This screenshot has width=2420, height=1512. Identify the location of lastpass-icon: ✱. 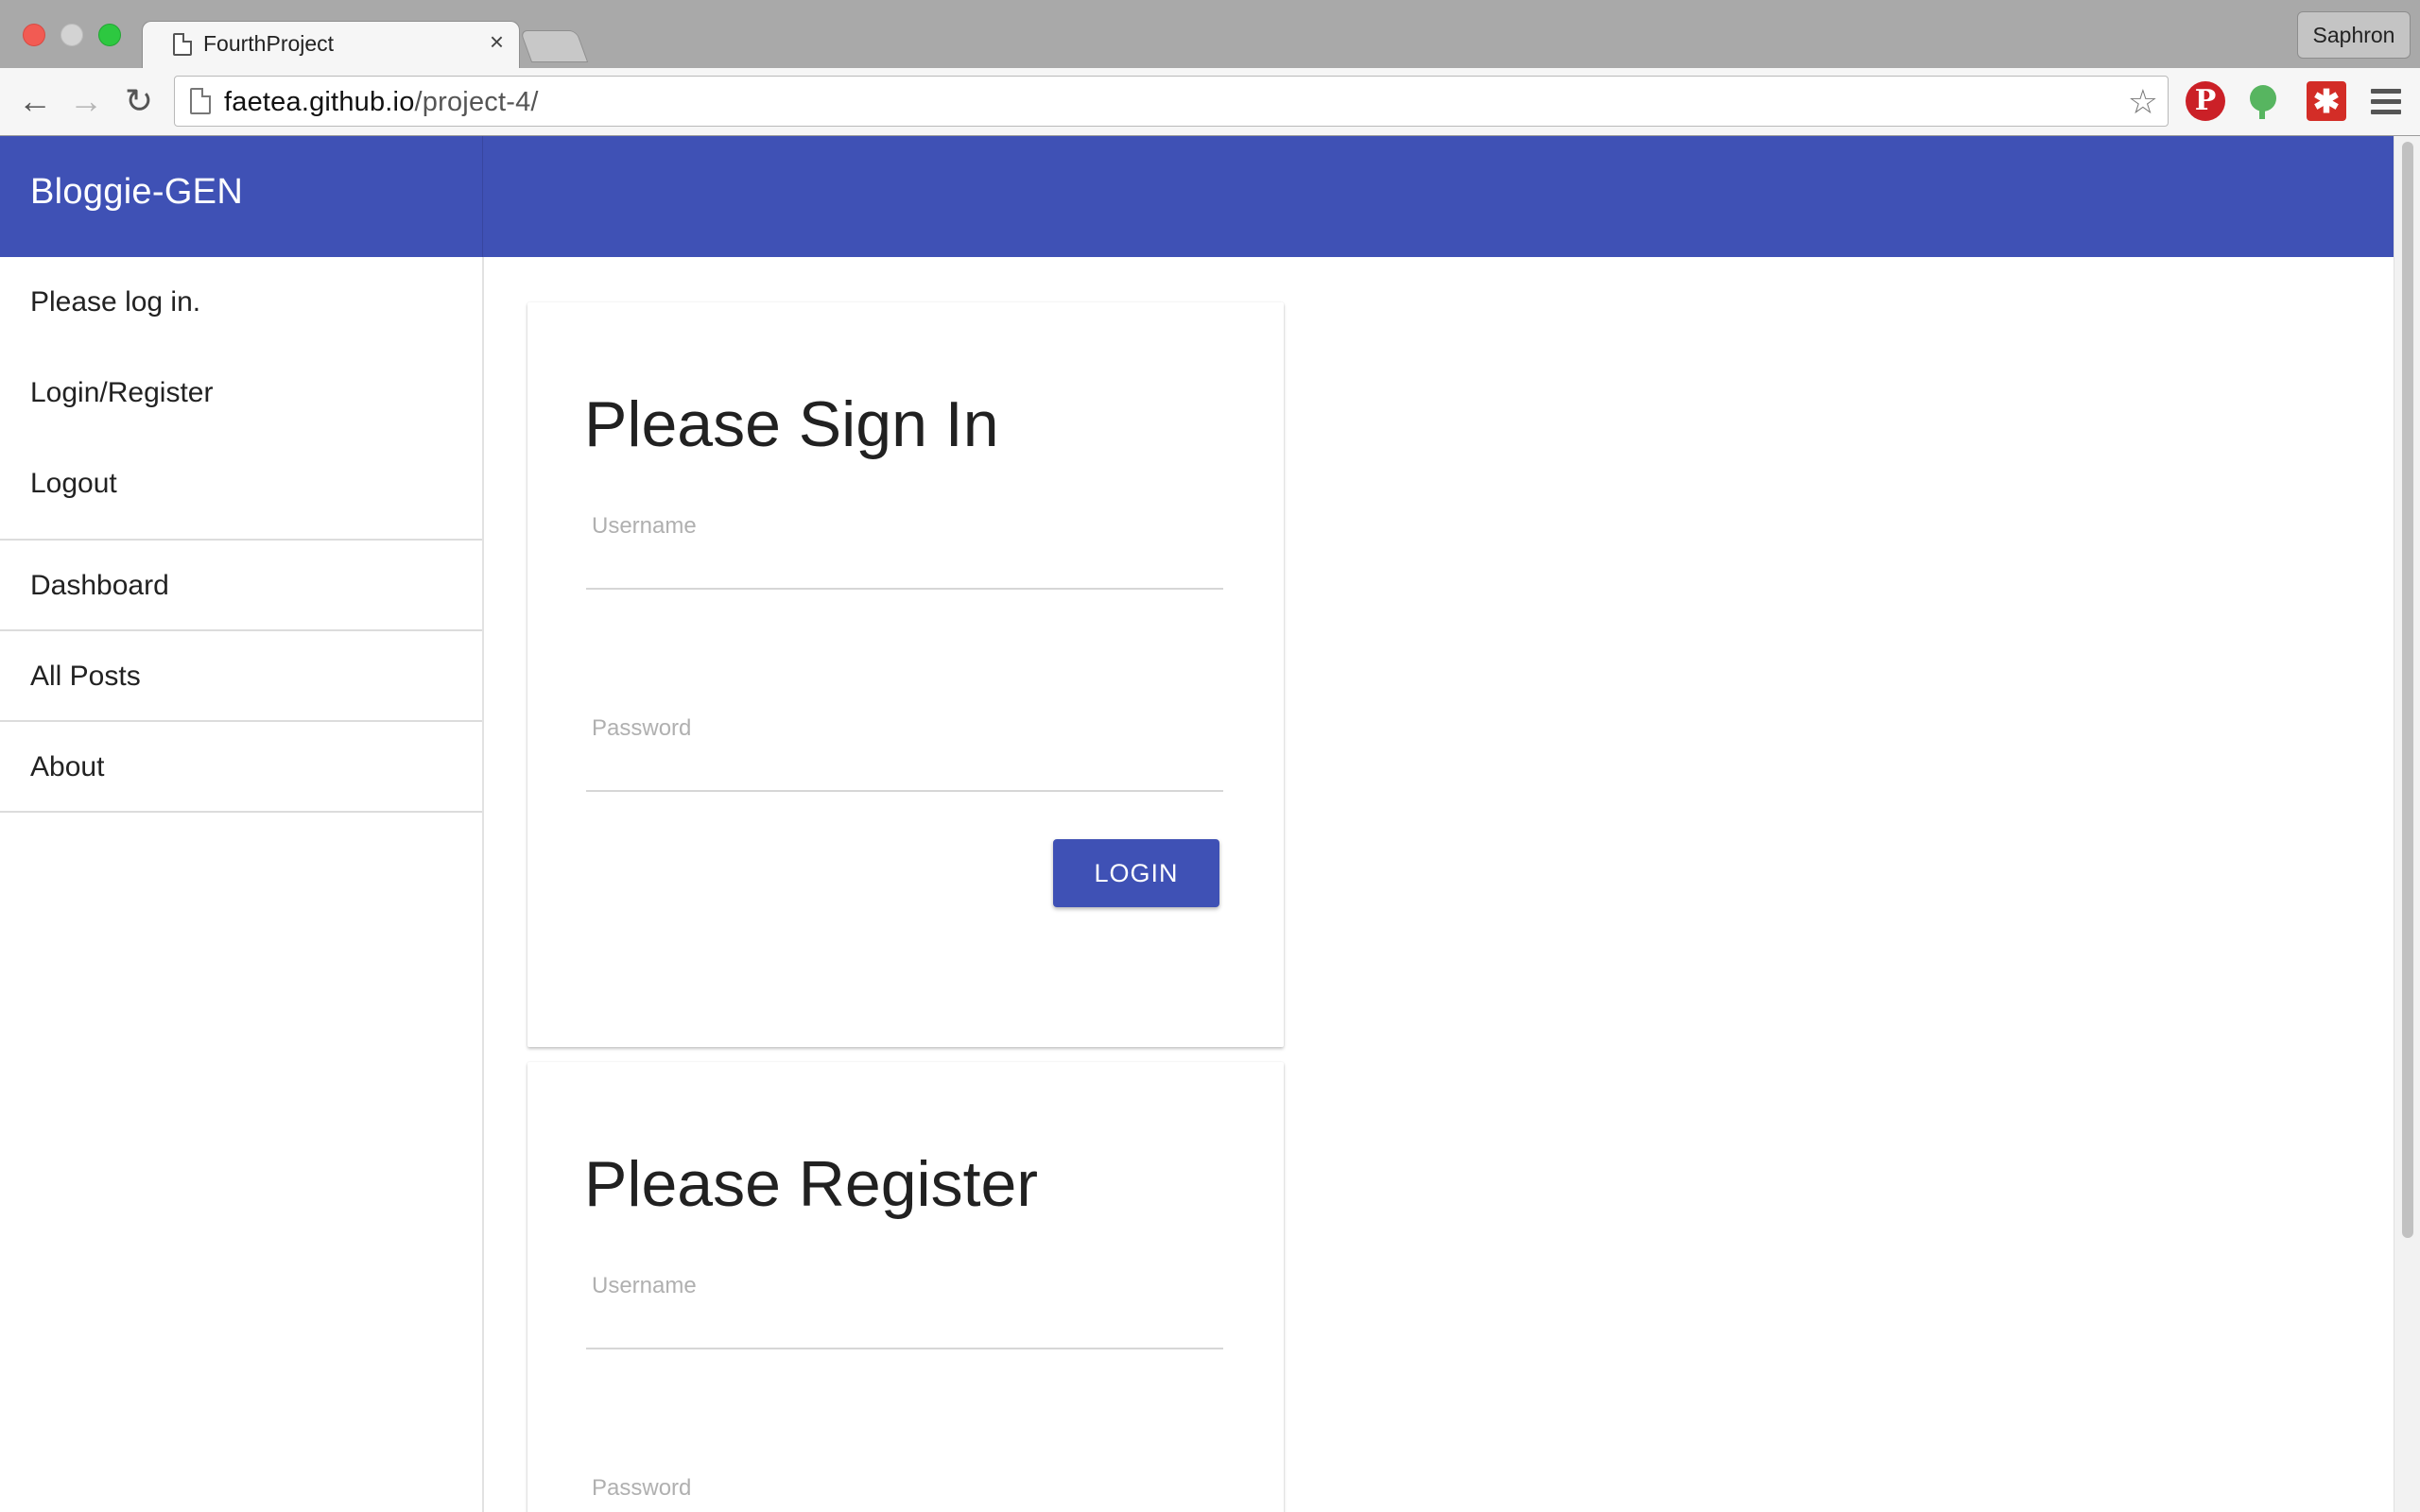
(2326, 101).